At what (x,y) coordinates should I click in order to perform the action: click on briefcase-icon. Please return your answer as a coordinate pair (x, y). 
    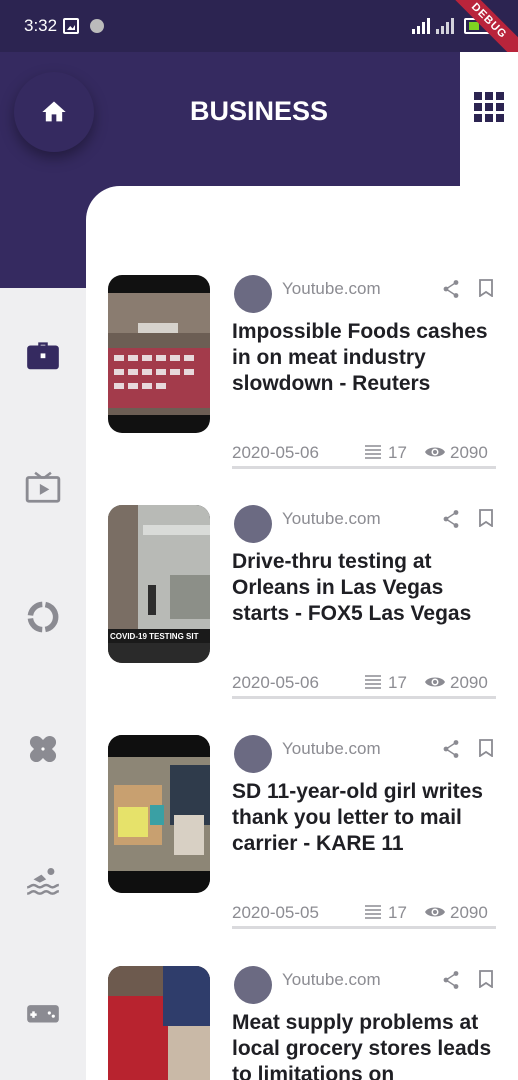
    Looking at the image, I should click on (43, 356).